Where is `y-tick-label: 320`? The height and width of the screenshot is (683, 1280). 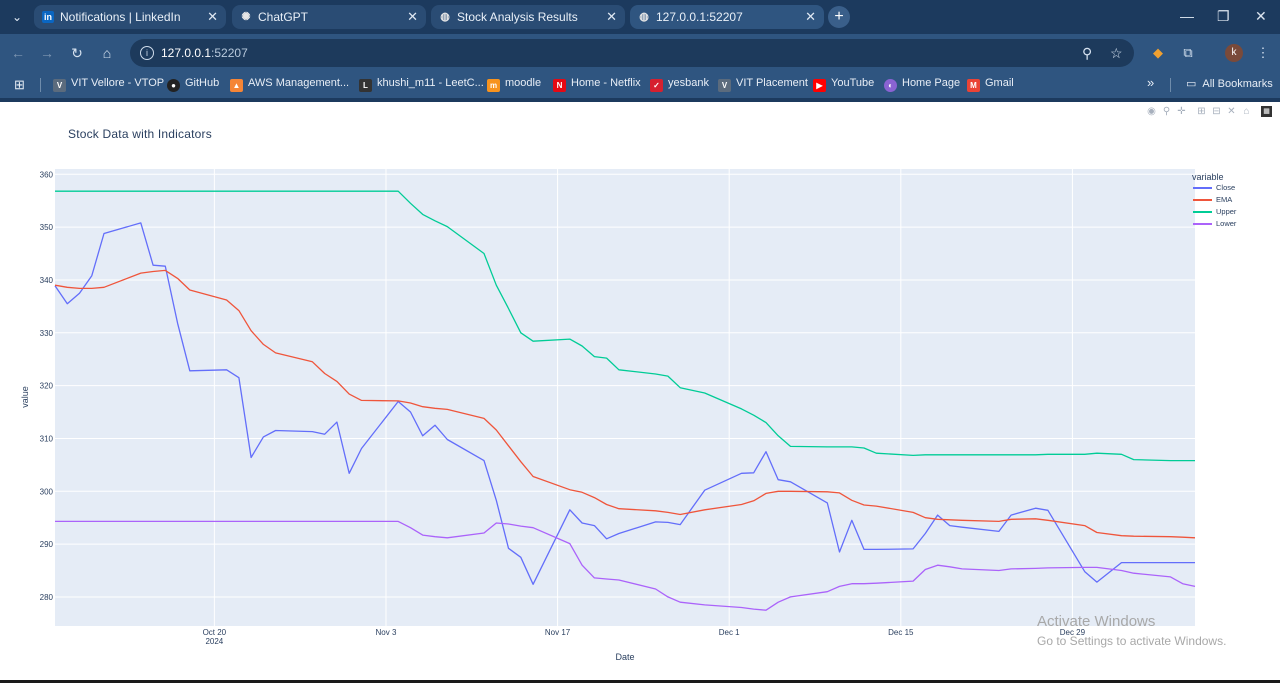
y-tick-label: 320 is located at coordinates (47, 386).